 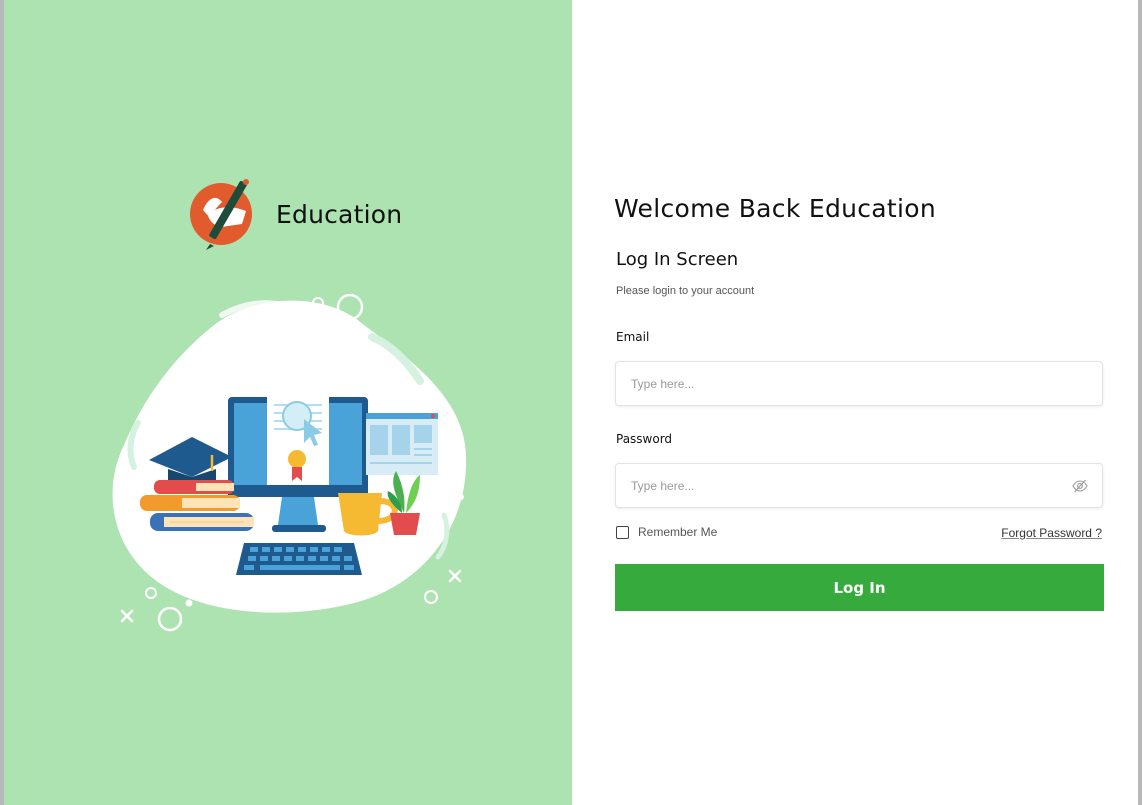 What do you see at coordinates (1139, 402) in the screenshot?
I see `window-edge` at bounding box center [1139, 402].